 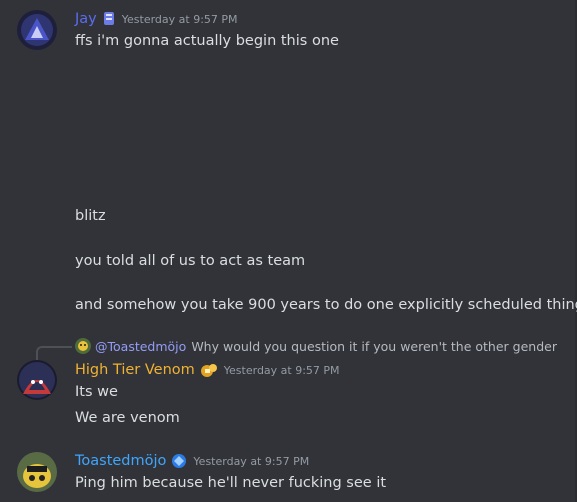 I want to click on message-text: you told all of us to act as team, so click(x=190, y=261).